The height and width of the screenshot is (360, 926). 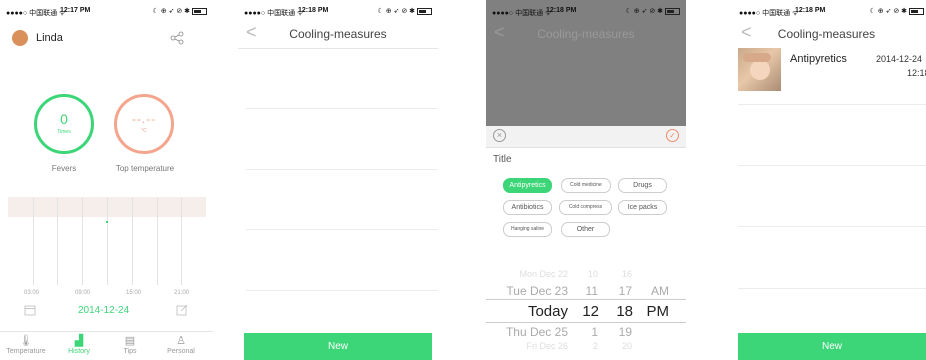 I want to click on photo-hand, so click(x=757, y=57).